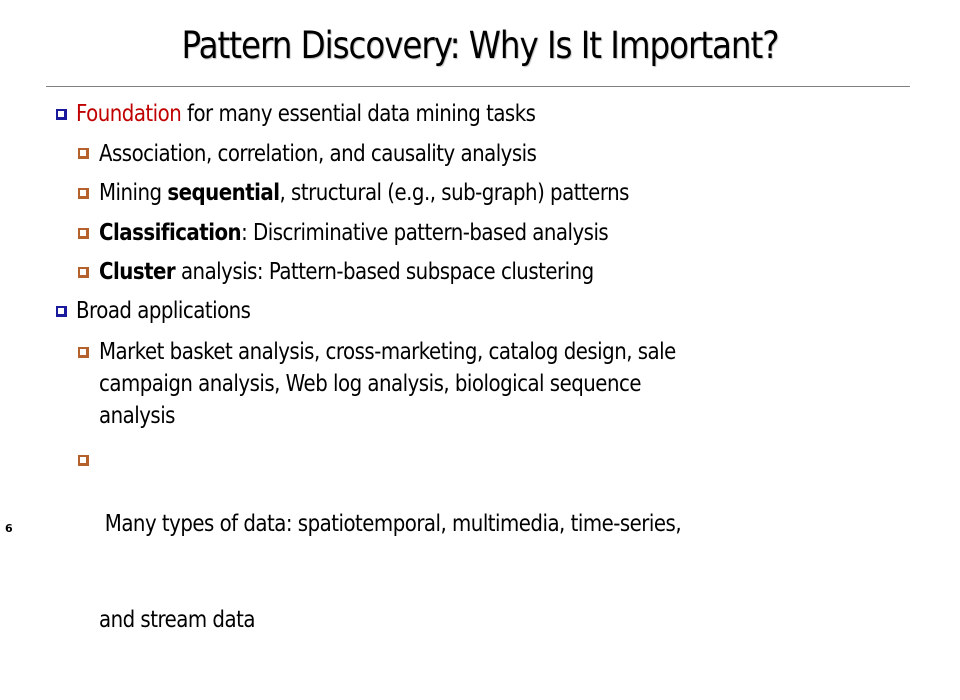 The width and height of the screenshot is (960, 700). I want to click on bold-text: Classification, so click(170, 233).